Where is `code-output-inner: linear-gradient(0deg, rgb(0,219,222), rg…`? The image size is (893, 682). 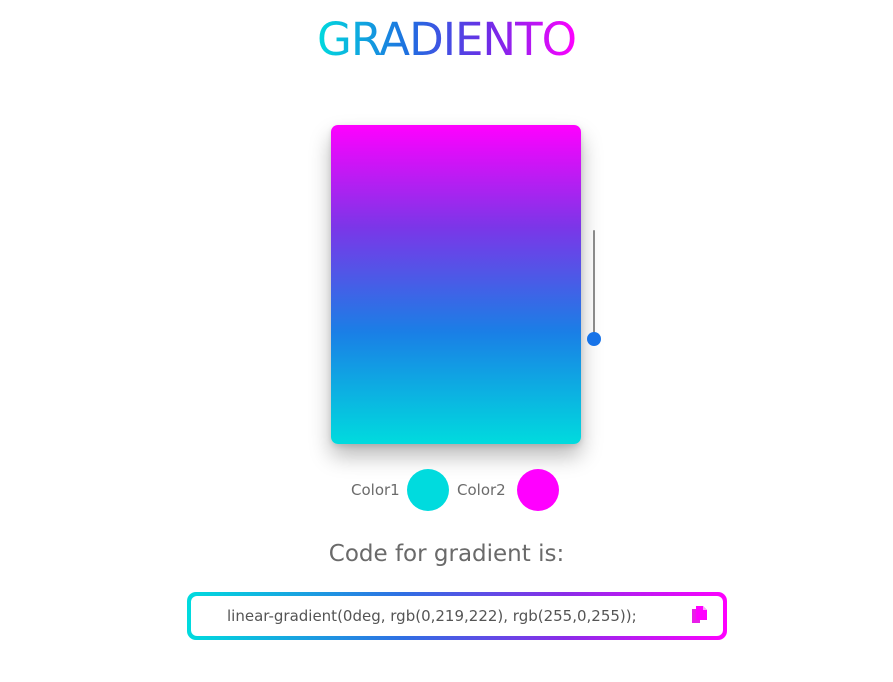 code-output-inner: linear-gradient(0deg, rgb(0,219,222), rg… is located at coordinates (457, 616).